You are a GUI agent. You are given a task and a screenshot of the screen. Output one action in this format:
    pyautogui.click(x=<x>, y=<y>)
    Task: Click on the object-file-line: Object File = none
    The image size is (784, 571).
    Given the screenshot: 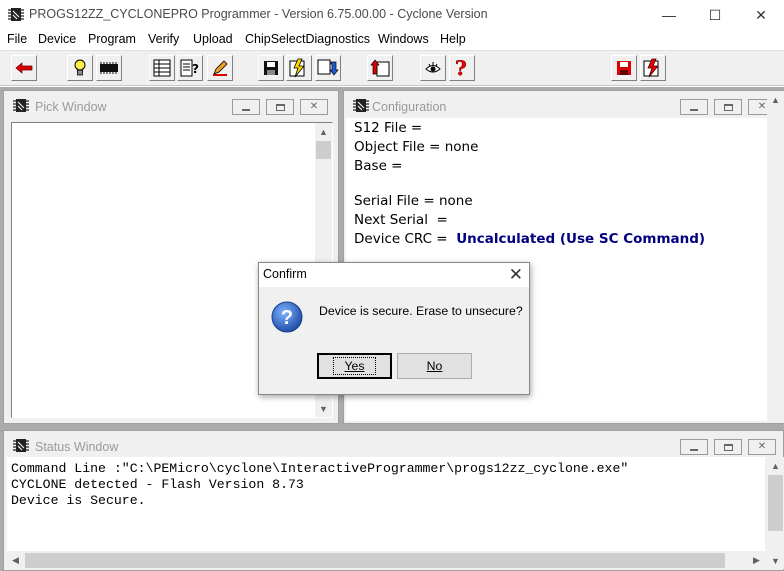 What is the action you would take?
    pyautogui.click(x=416, y=147)
    